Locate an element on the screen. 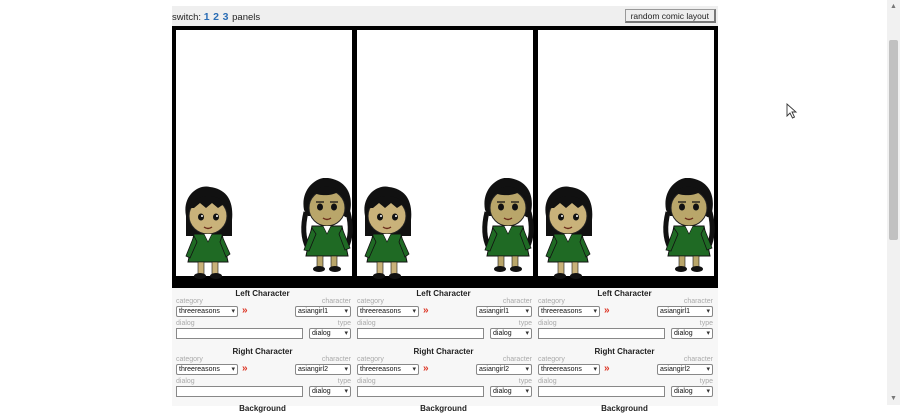 This screenshot has width=900, height=413. chevron-down-icon: ▼ is located at coordinates (893, 398).